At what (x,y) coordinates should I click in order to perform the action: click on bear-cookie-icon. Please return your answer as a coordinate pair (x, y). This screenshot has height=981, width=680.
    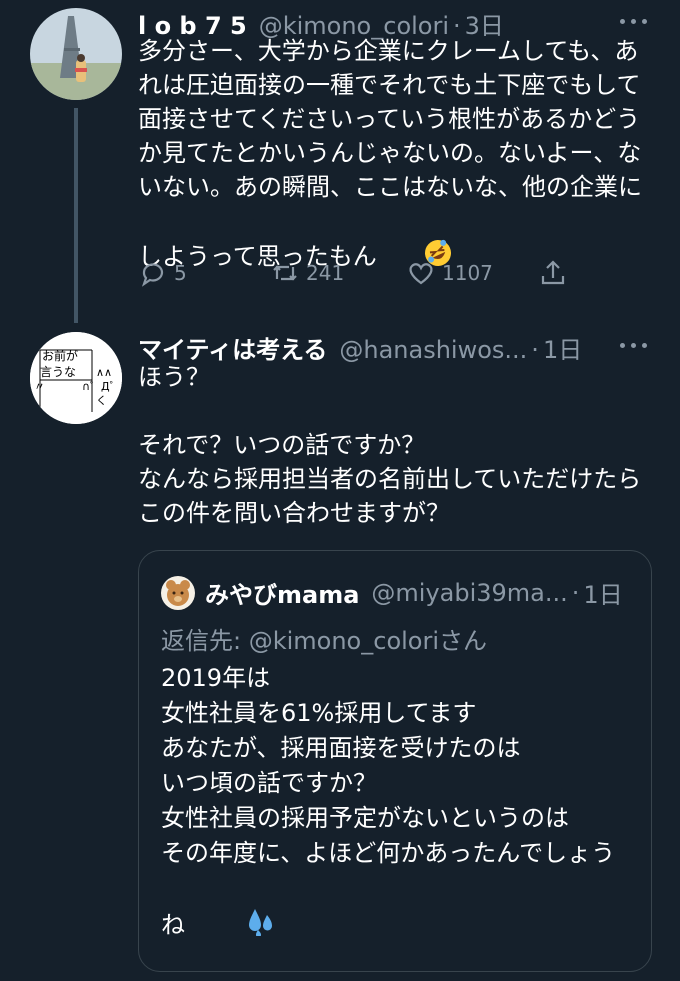
    Looking at the image, I should click on (178, 592).